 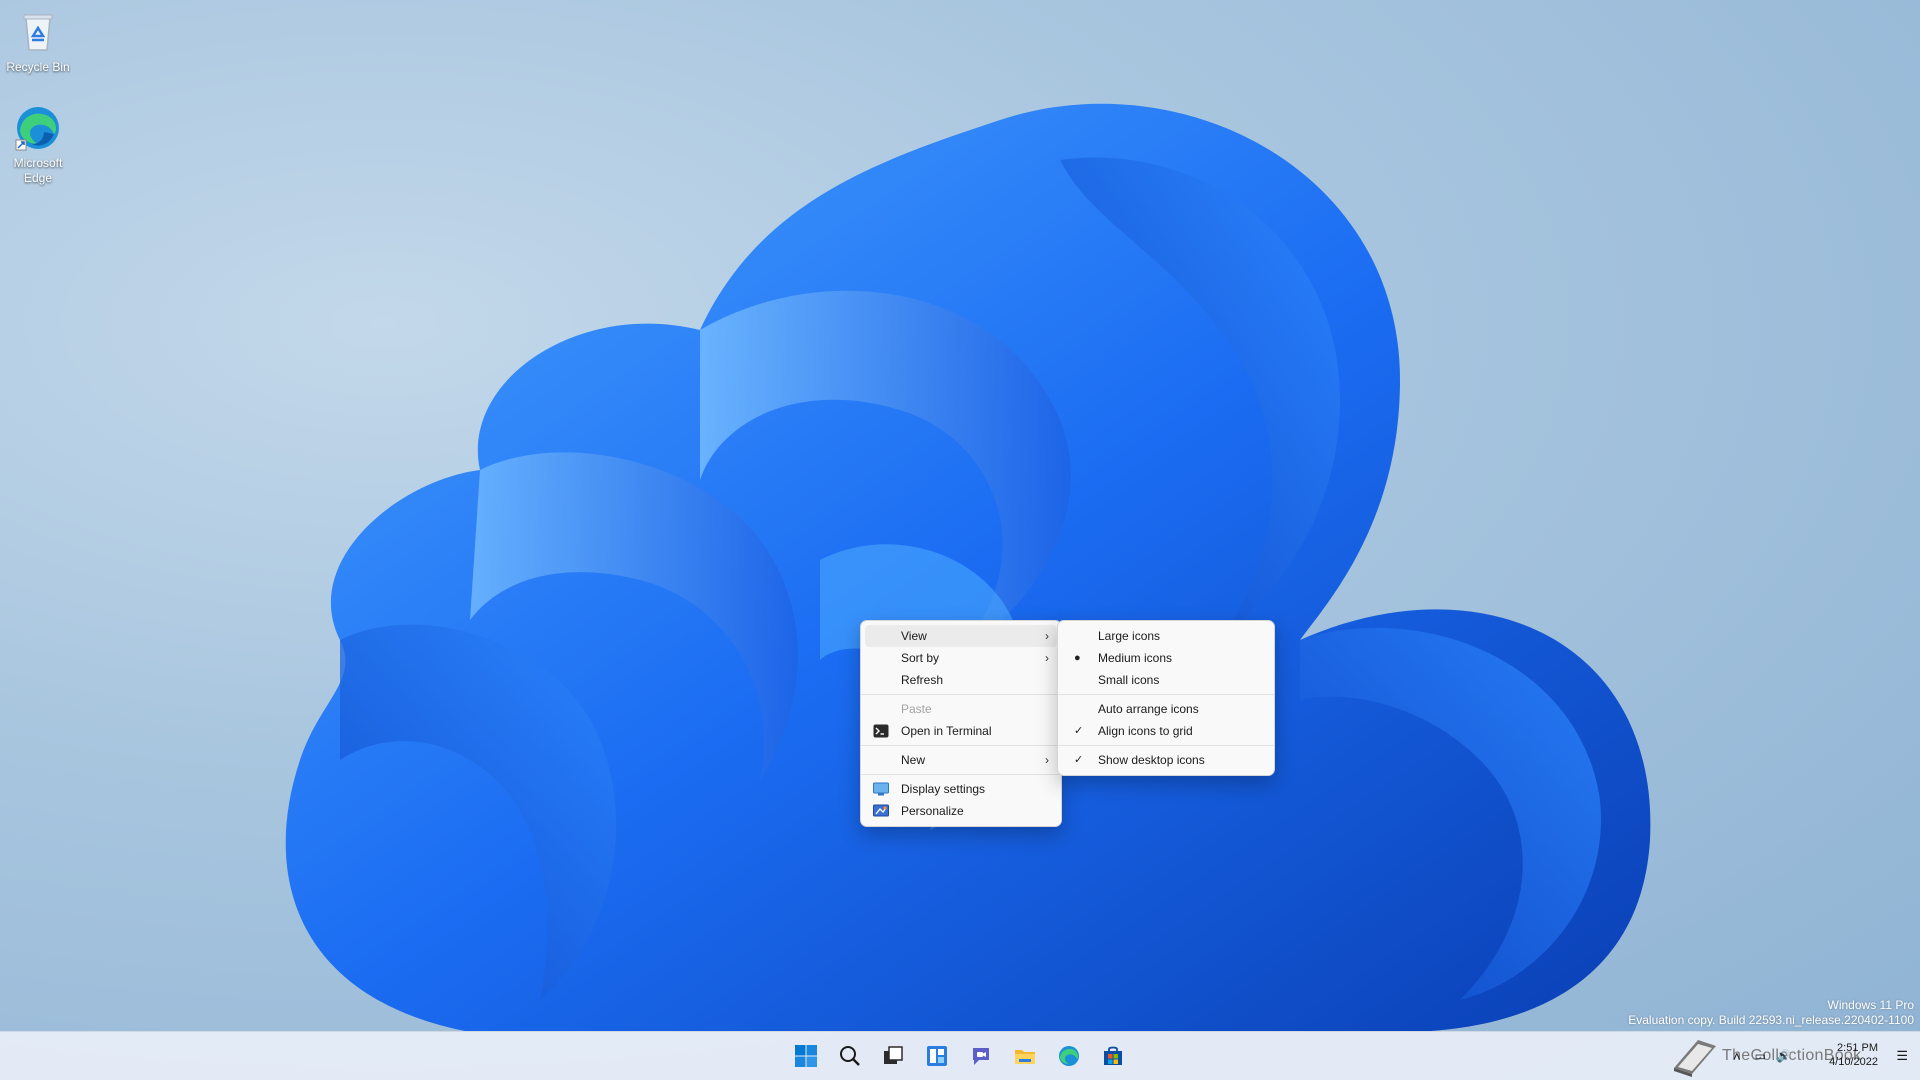 I want to click on menu-item-display-settings: Display settings, so click(x=961, y=789).